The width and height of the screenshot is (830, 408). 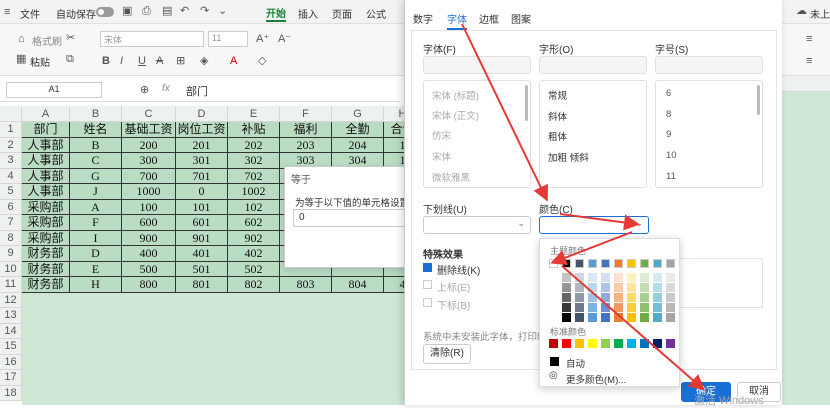 What do you see at coordinates (427, 267) in the screenshot?
I see `strikethrough-checkbox` at bounding box center [427, 267].